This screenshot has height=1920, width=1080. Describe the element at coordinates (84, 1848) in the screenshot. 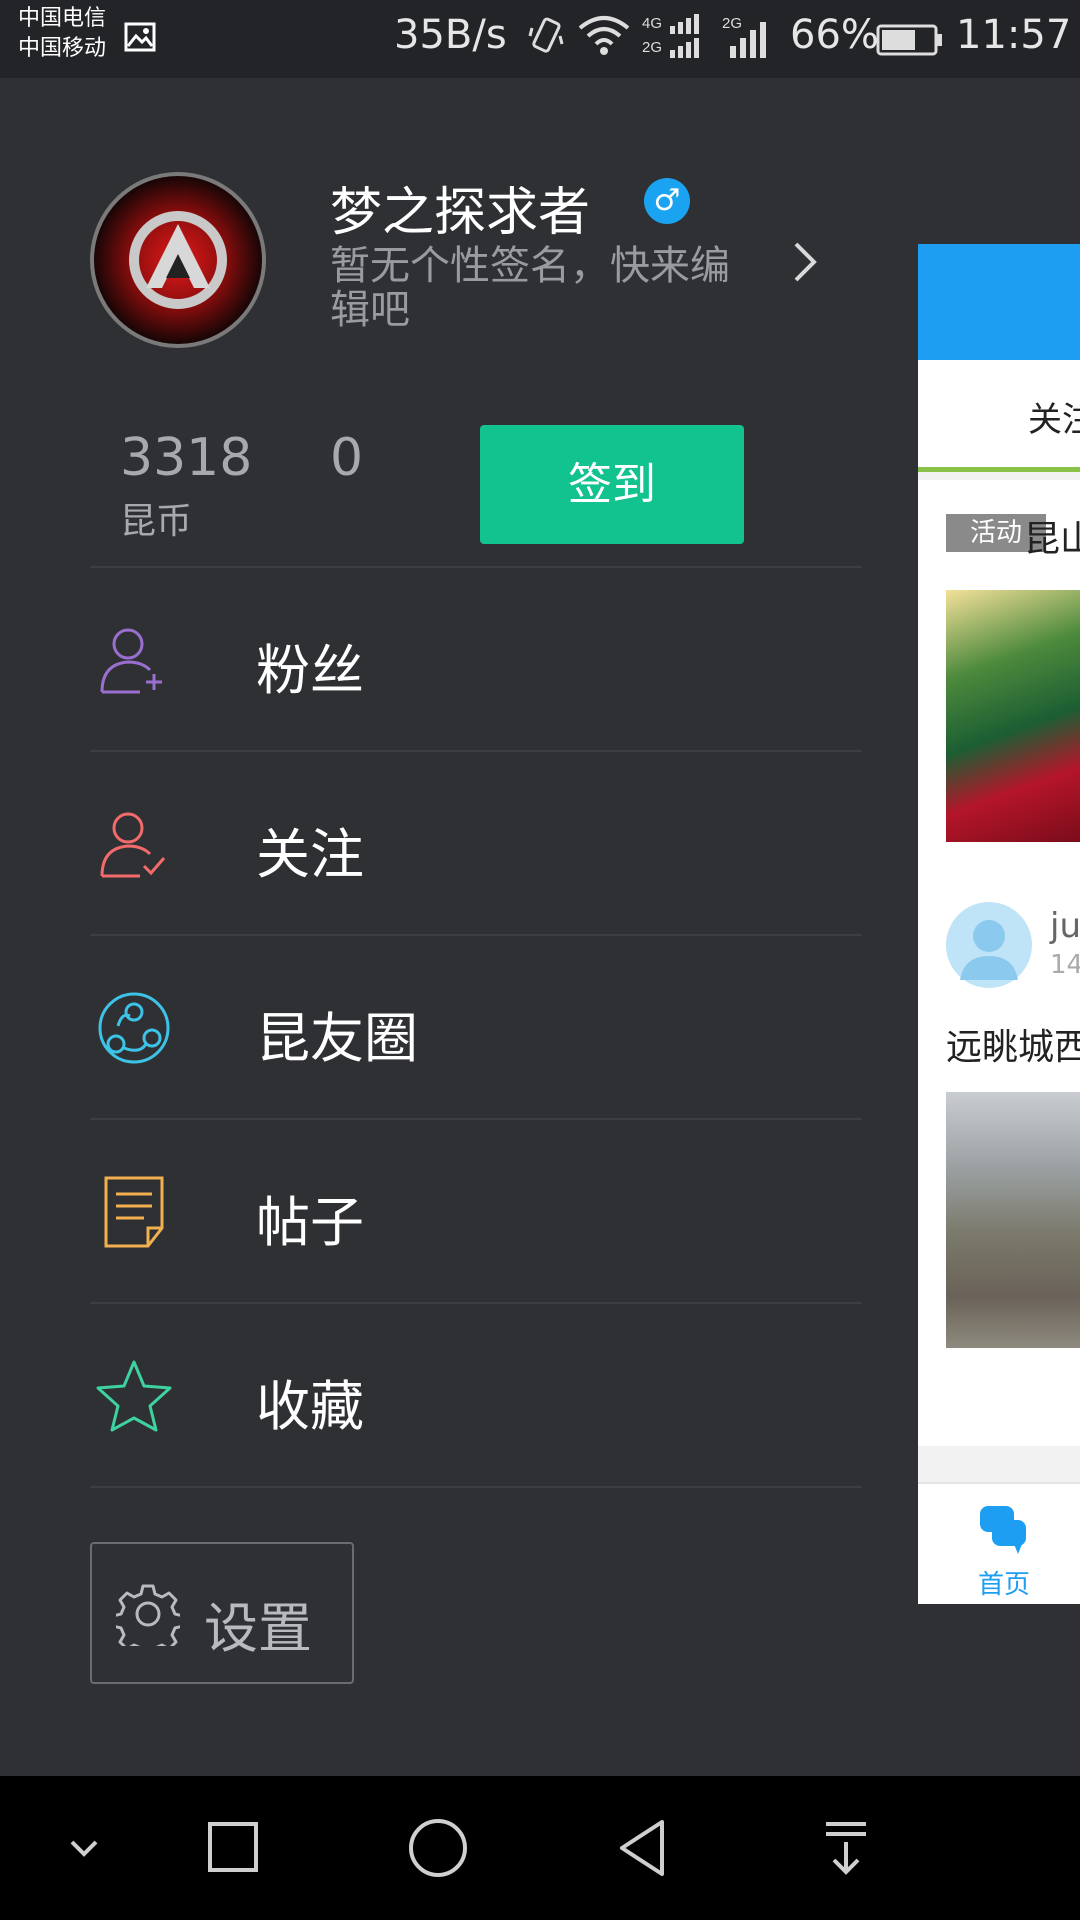

I see `chevron-down-icon` at that location.